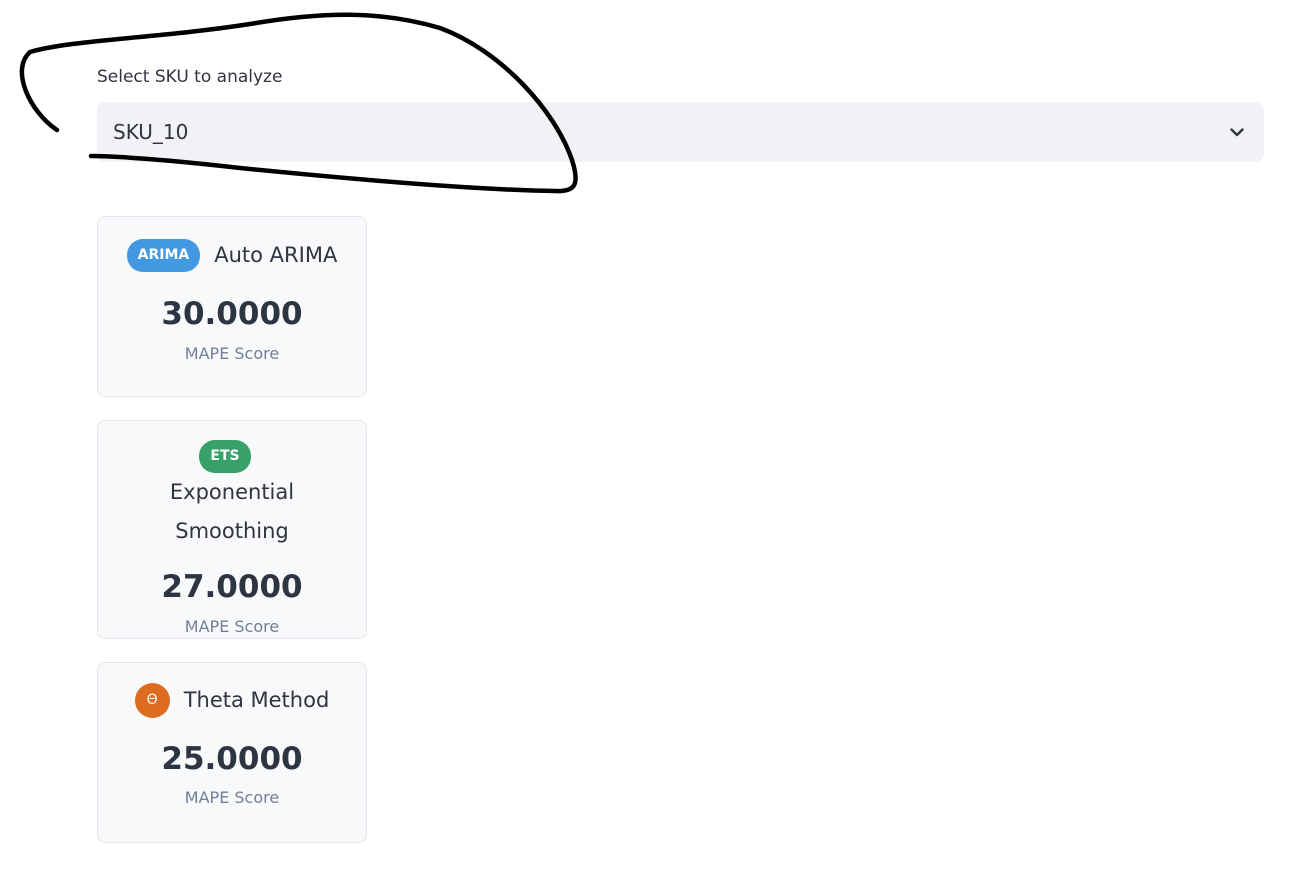  I want to click on model-score: 25.0000, so click(232, 759).